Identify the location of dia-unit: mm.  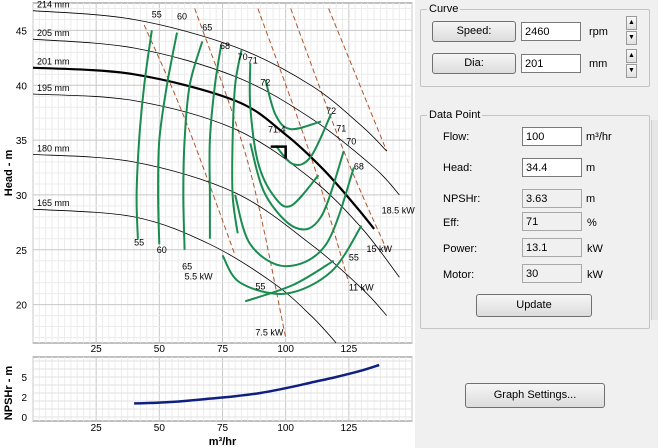
(598, 64).